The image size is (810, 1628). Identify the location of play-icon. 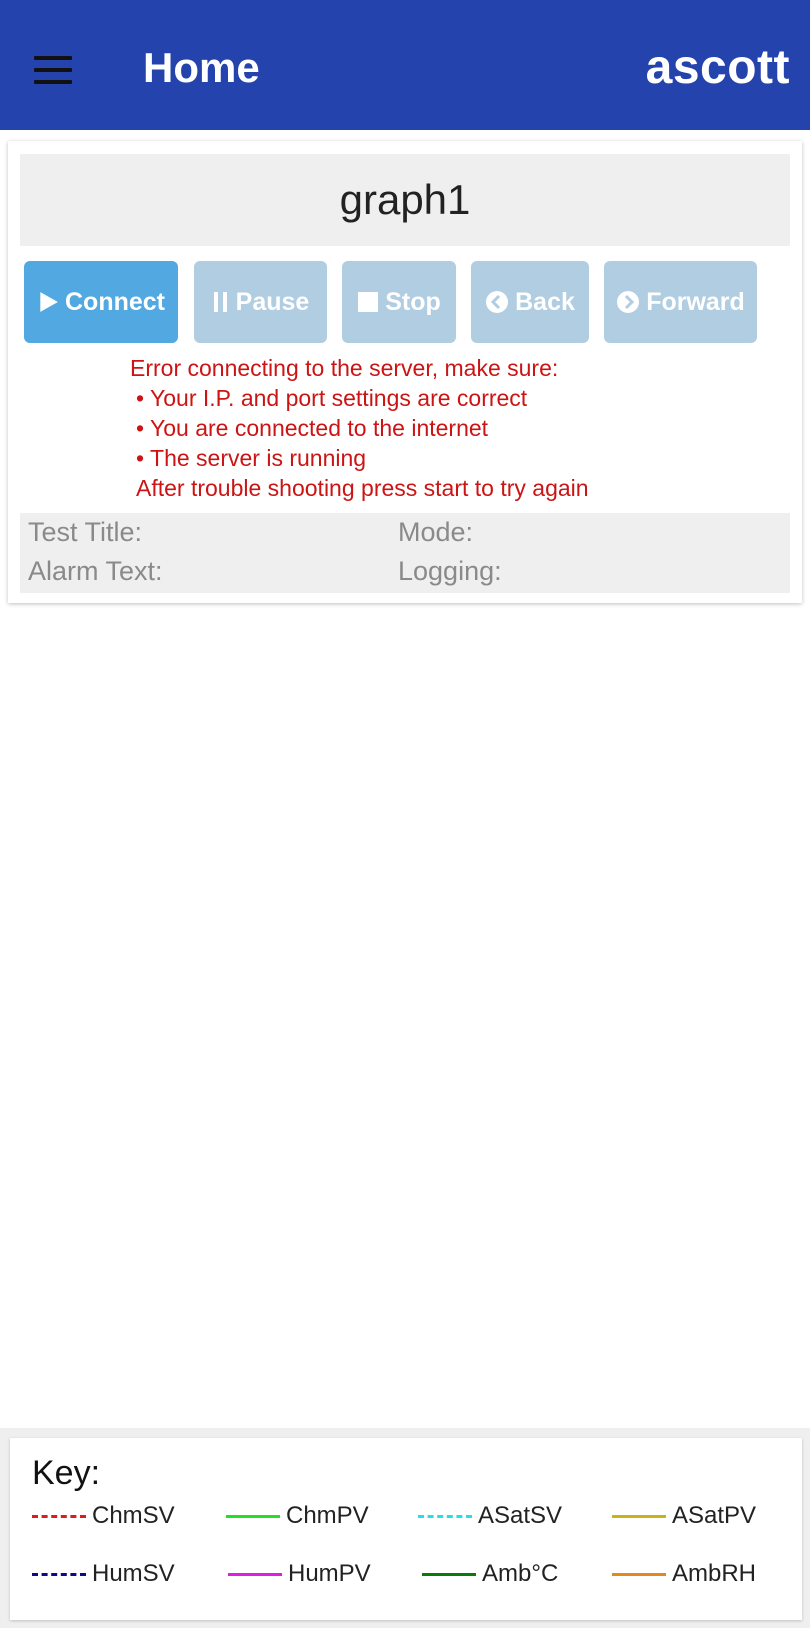
(48, 302).